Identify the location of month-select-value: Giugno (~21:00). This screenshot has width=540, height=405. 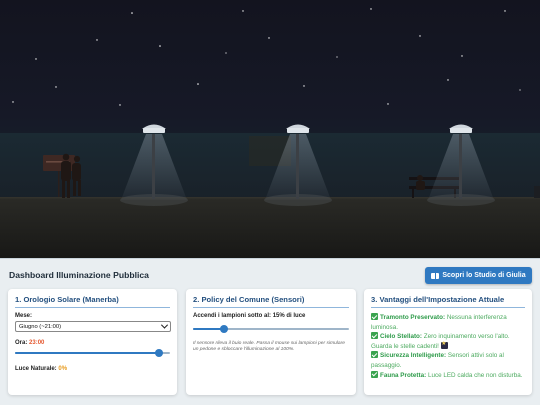
(40, 326).